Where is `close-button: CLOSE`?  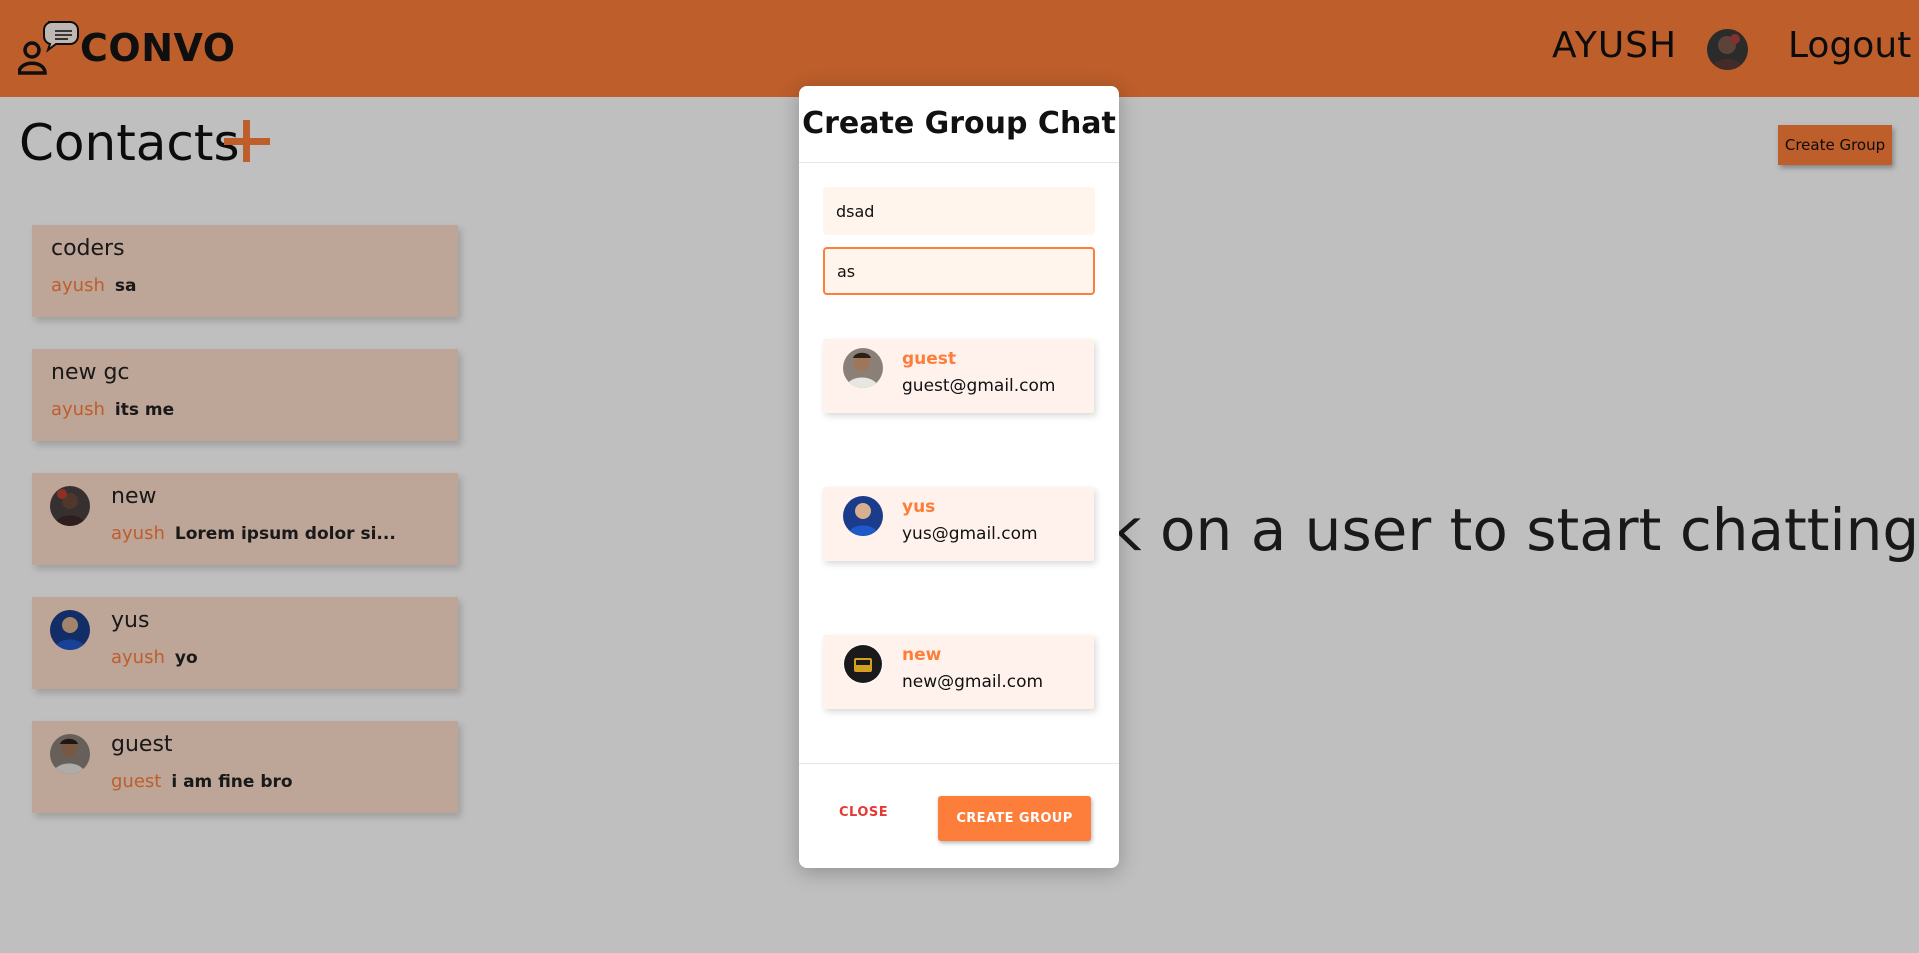
close-button: CLOSE is located at coordinates (863, 812).